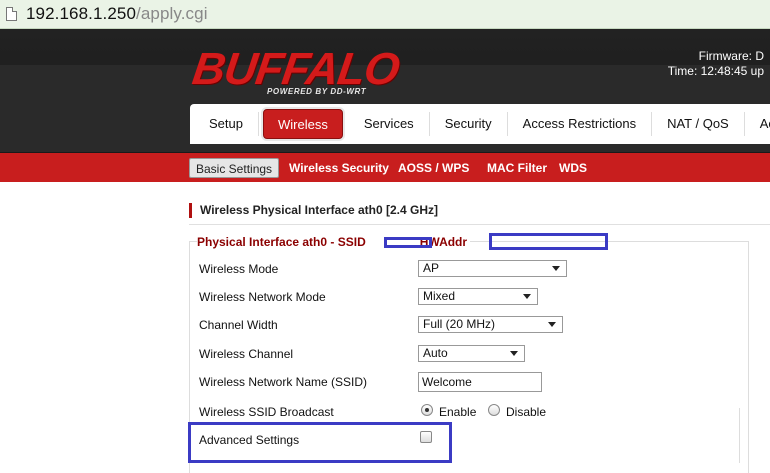 Image resolution: width=770 pixels, height=473 pixels. What do you see at coordinates (81, 13) in the screenshot?
I see `url-host: 192.168.1.250` at bounding box center [81, 13].